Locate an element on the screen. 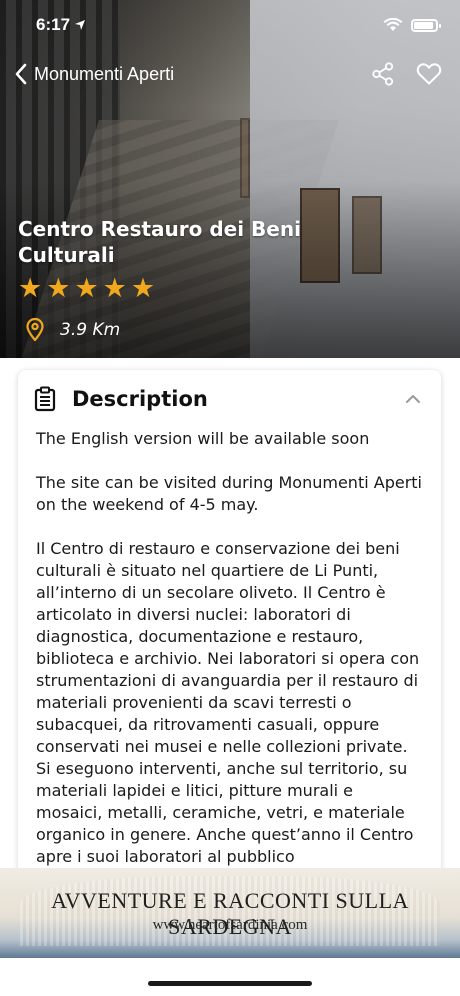  location-arrow-icon is located at coordinates (80, 25).